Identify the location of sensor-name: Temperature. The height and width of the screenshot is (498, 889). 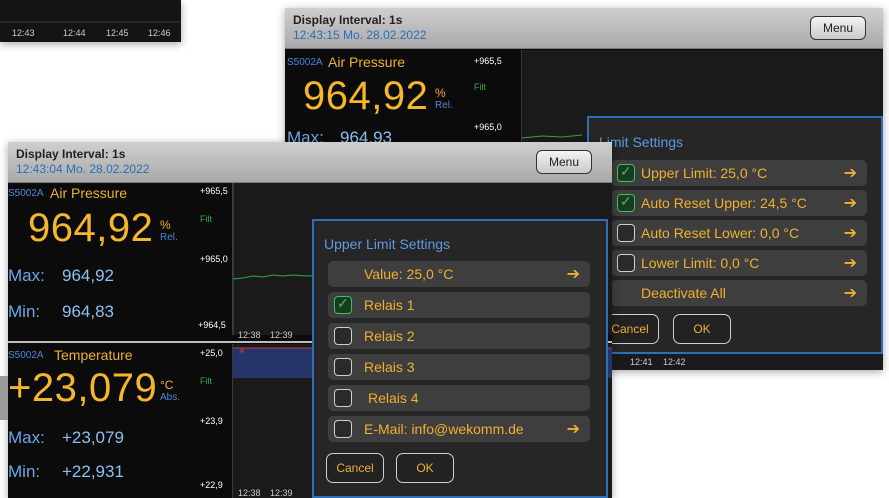
(93, 355).